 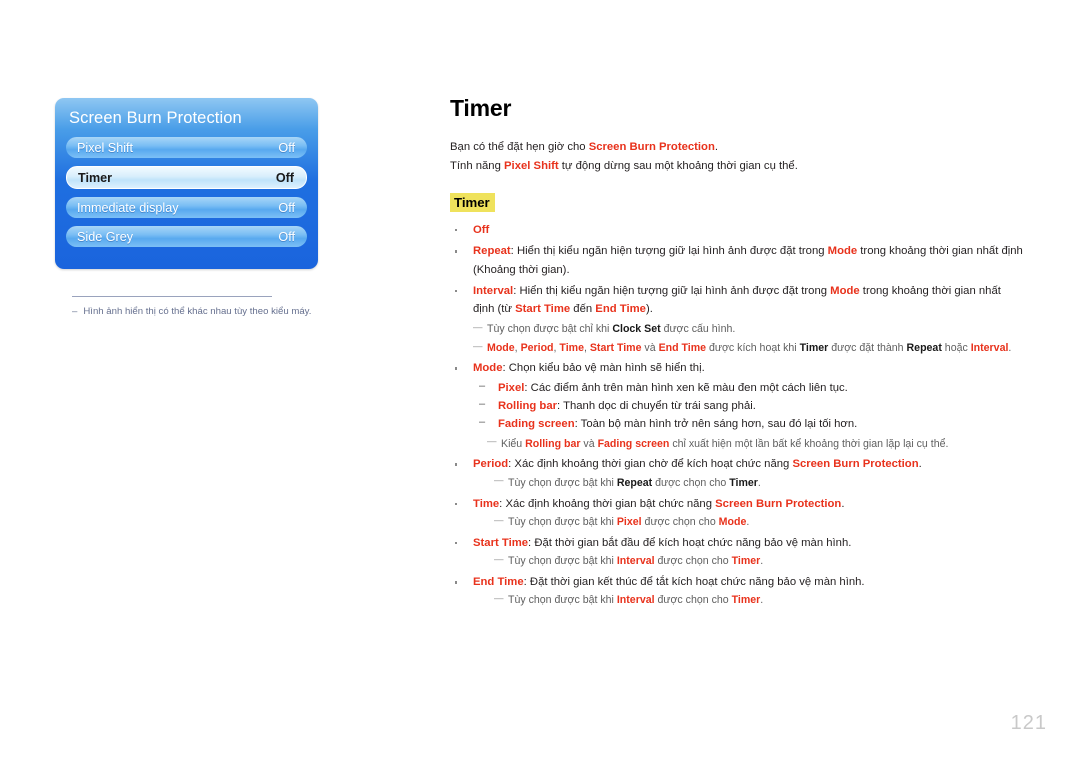 What do you see at coordinates (513, 443) in the screenshot?
I see `note-kieu-text-a: Kiểu` at bounding box center [513, 443].